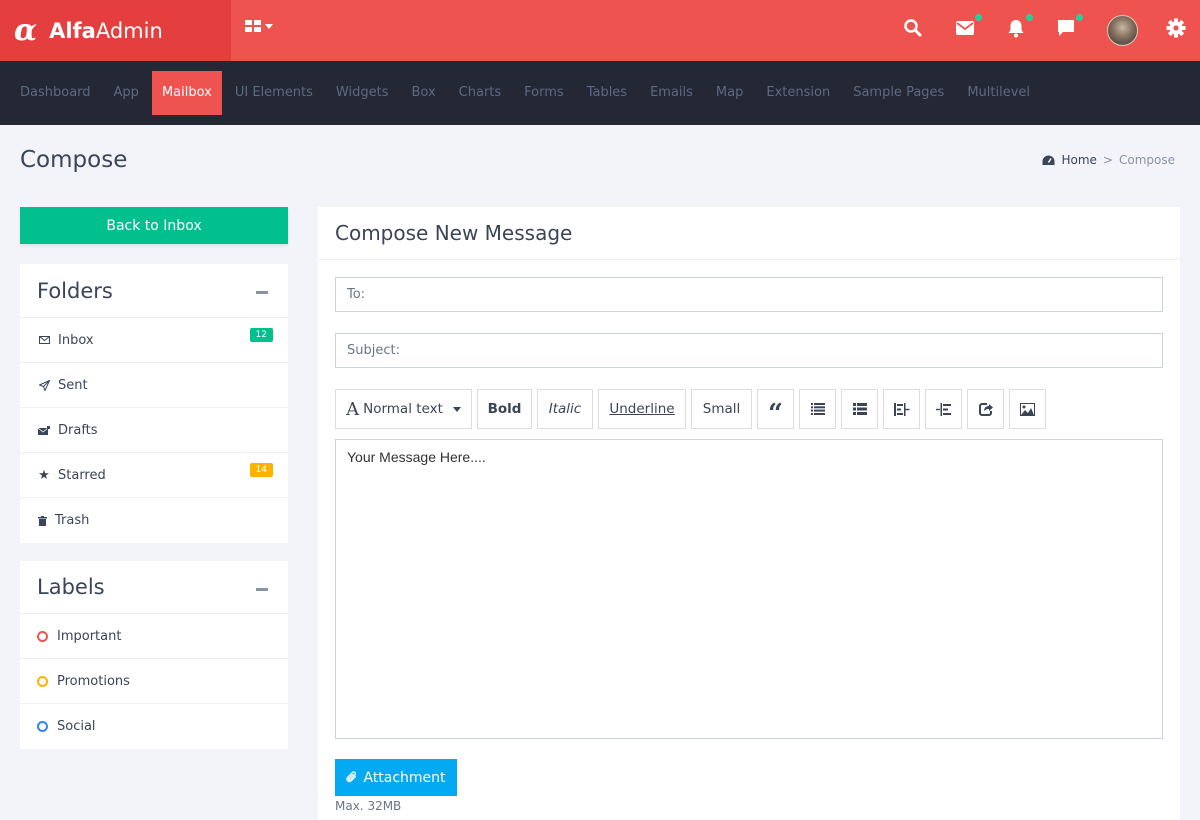 This screenshot has height=820, width=1200. I want to click on small-button: Small, so click(721, 409).